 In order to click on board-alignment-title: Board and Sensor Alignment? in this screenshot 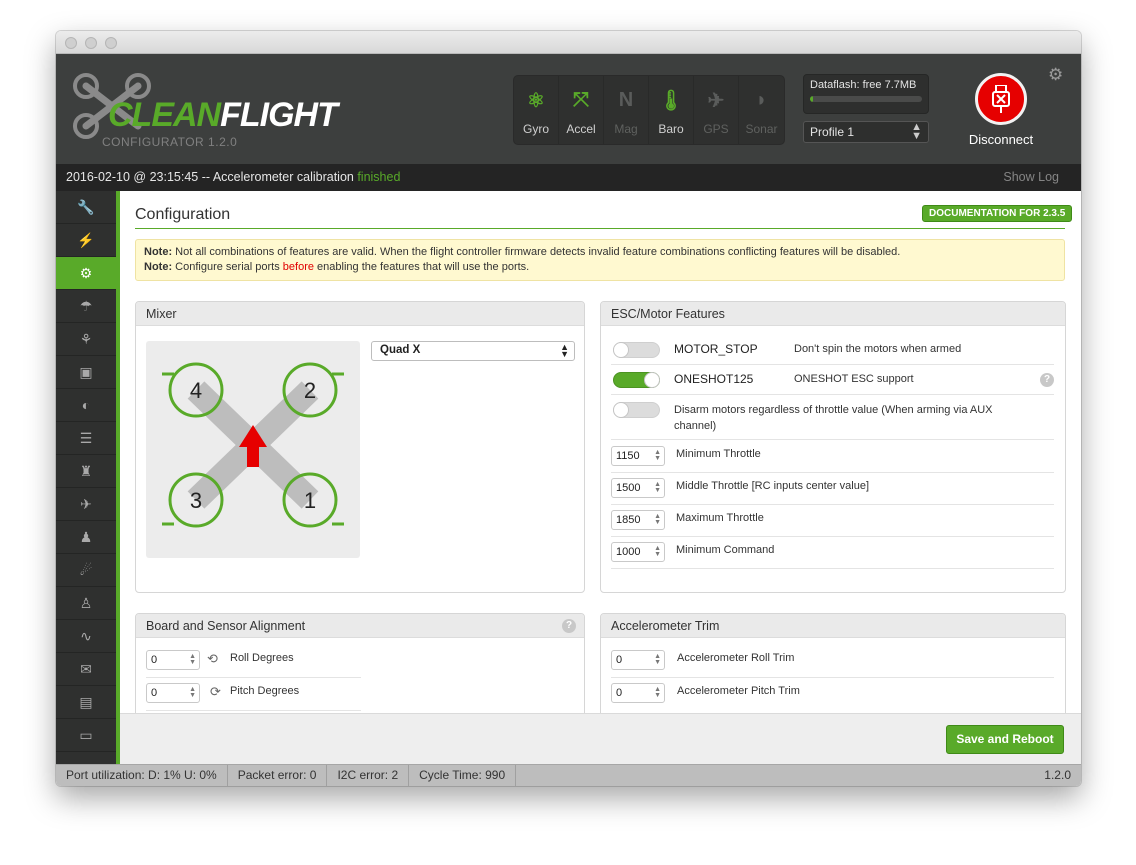, I will do `click(360, 626)`.